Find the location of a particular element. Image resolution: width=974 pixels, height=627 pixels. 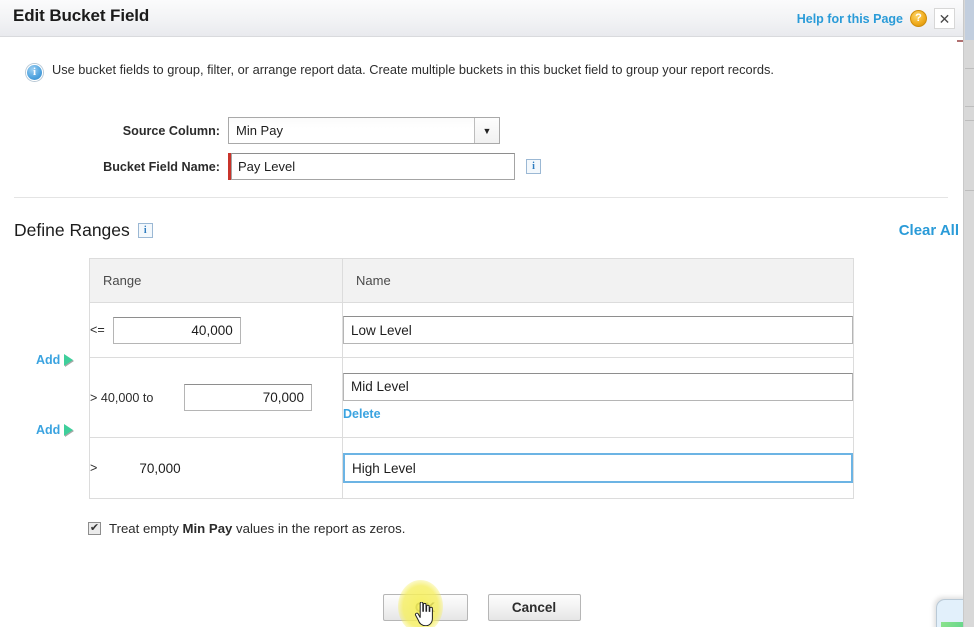

add-range-label-1: Add is located at coordinates (48, 360).